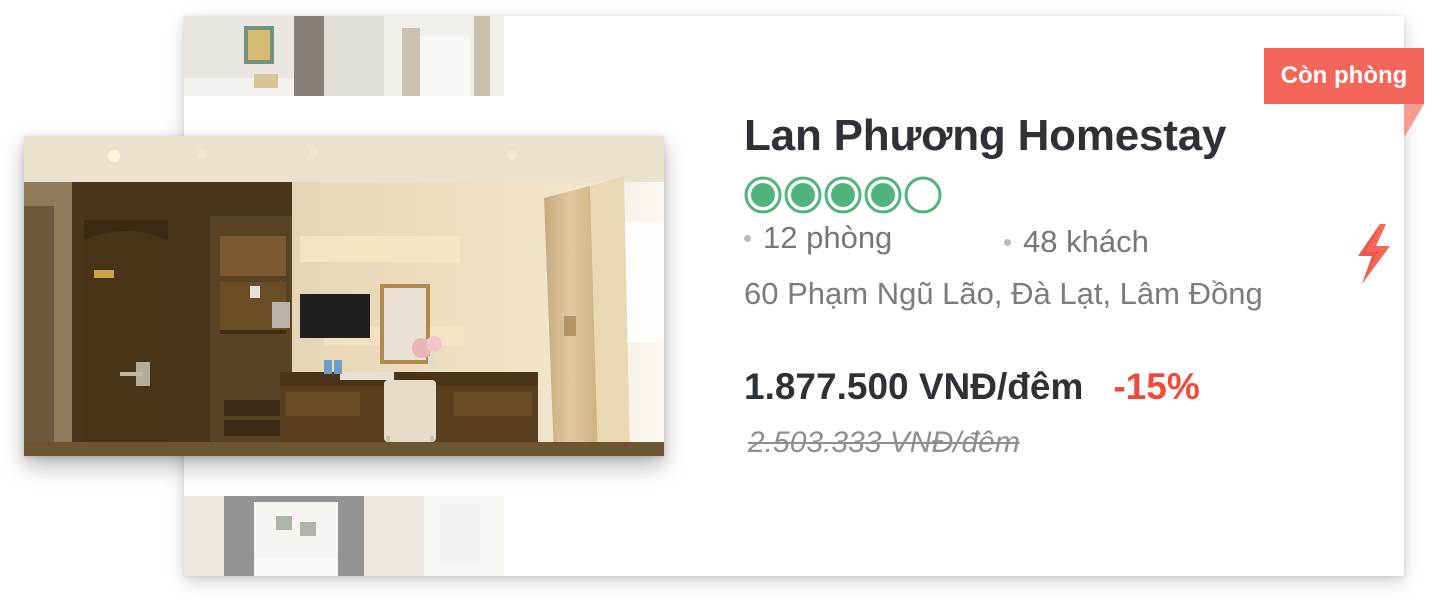  What do you see at coordinates (1044, 136) in the screenshot?
I see `listing-title: Lan Phương Homestay` at bounding box center [1044, 136].